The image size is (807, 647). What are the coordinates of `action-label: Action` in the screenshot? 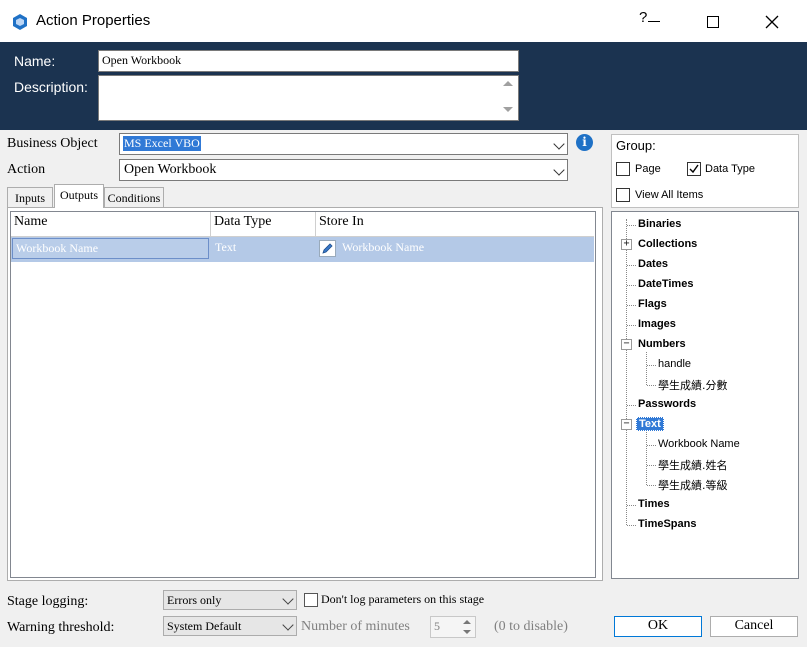 It's located at (26, 169).